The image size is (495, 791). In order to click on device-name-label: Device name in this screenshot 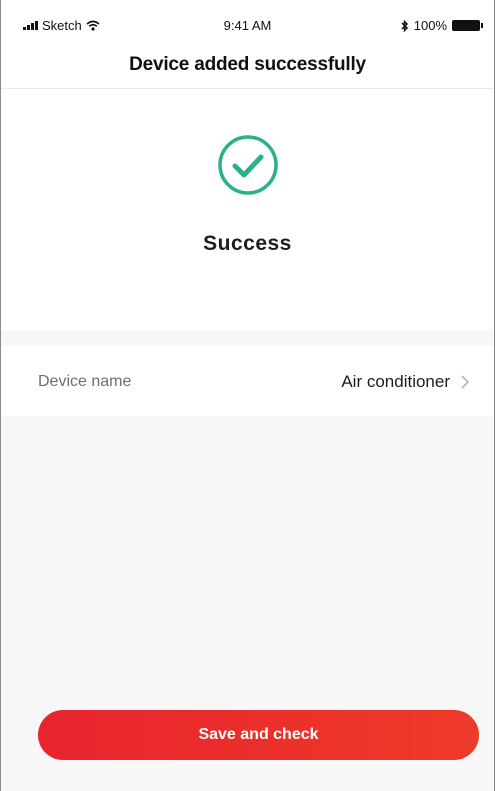, I will do `click(85, 381)`.